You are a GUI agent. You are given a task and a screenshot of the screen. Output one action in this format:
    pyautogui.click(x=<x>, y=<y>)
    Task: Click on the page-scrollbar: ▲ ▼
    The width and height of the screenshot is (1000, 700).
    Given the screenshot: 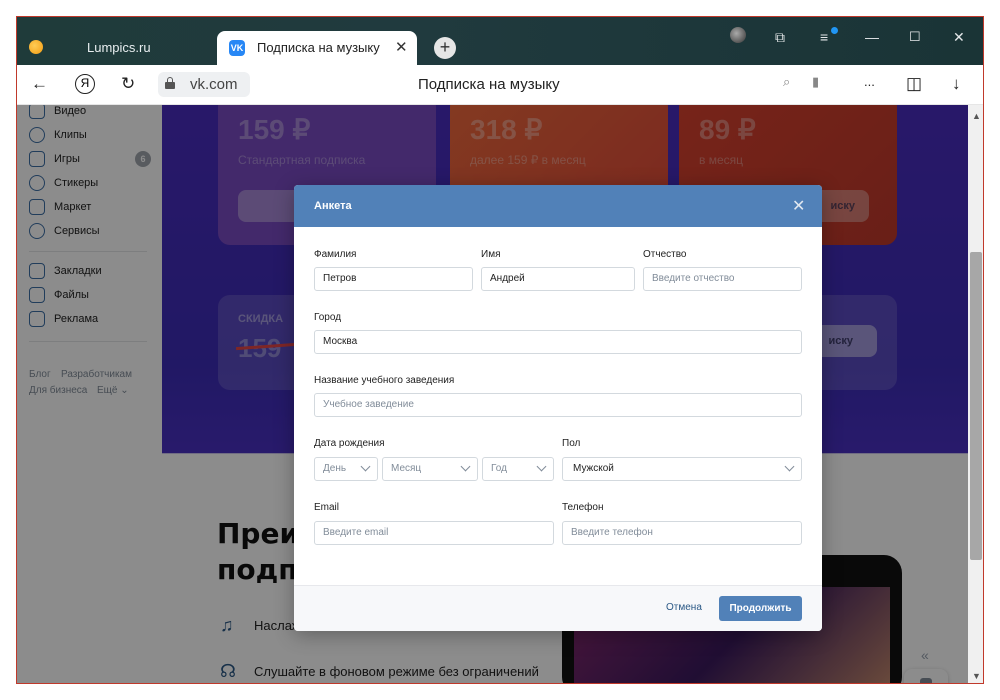 What is the action you would take?
    pyautogui.click(x=975, y=394)
    